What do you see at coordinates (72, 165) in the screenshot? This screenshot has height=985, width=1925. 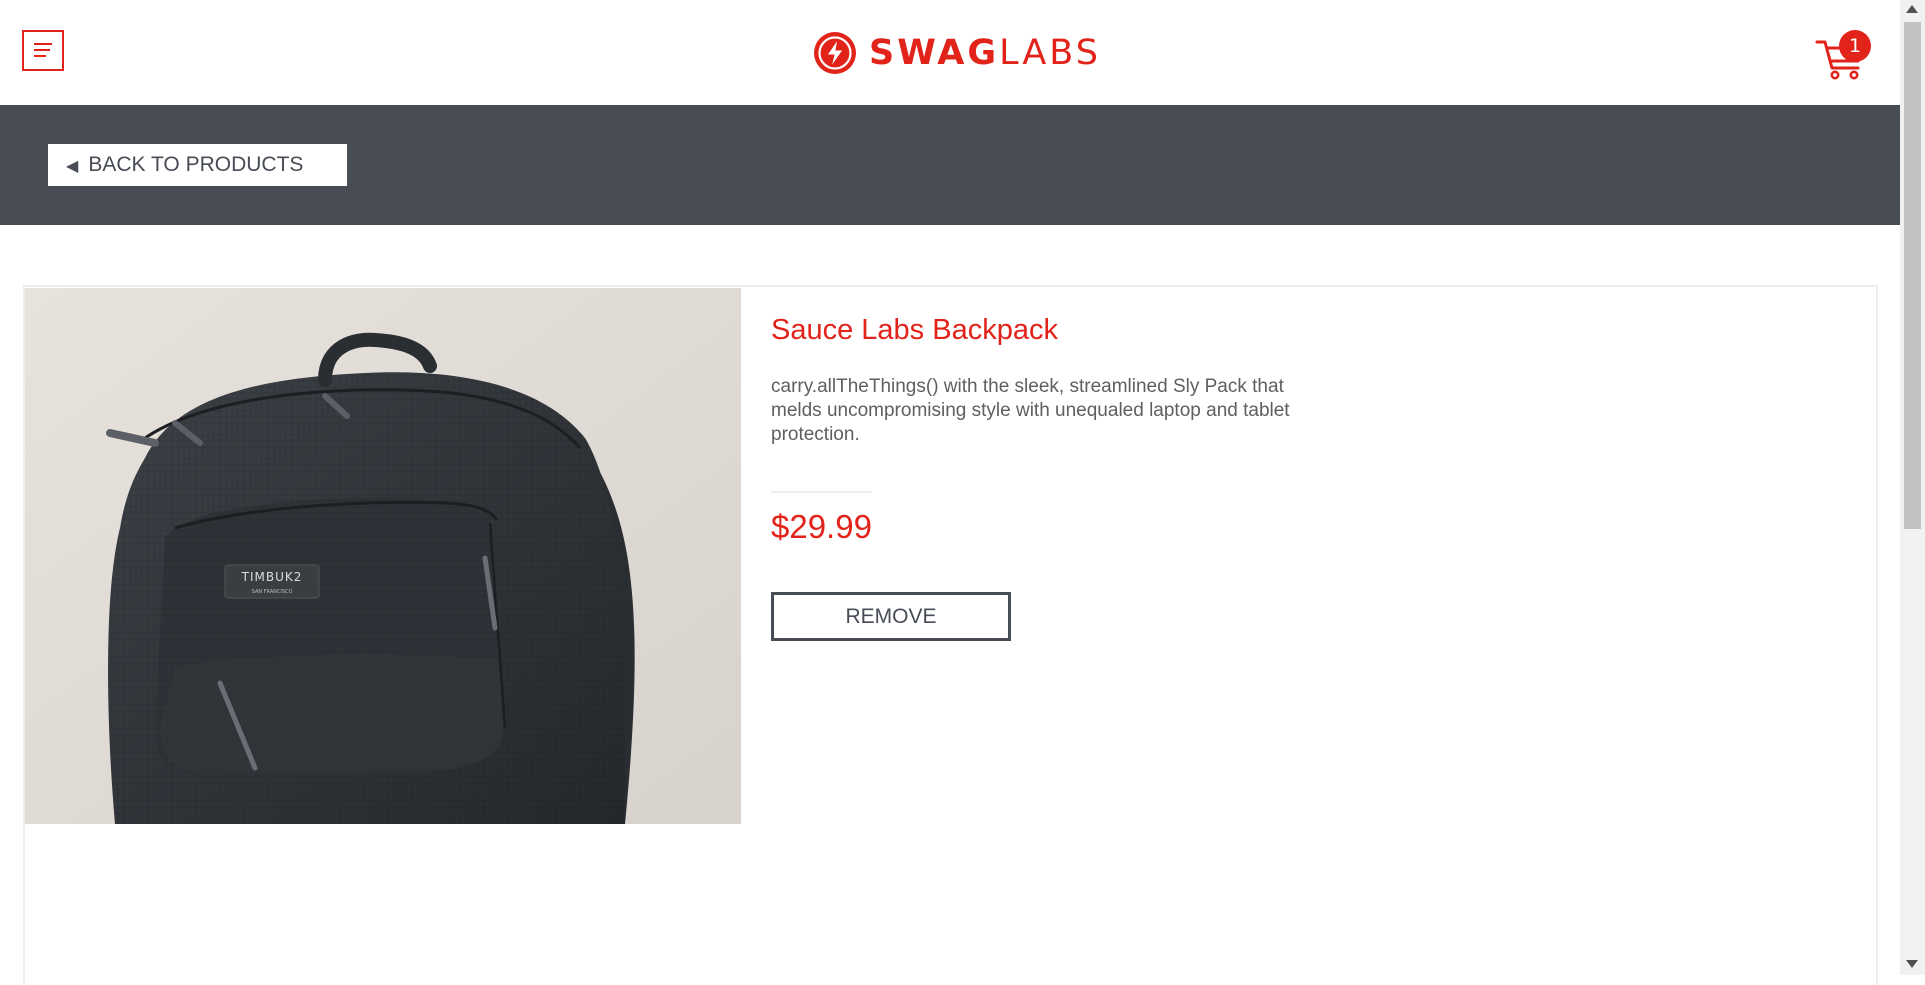 I see `back-arrow-icon: ◀` at bounding box center [72, 165].